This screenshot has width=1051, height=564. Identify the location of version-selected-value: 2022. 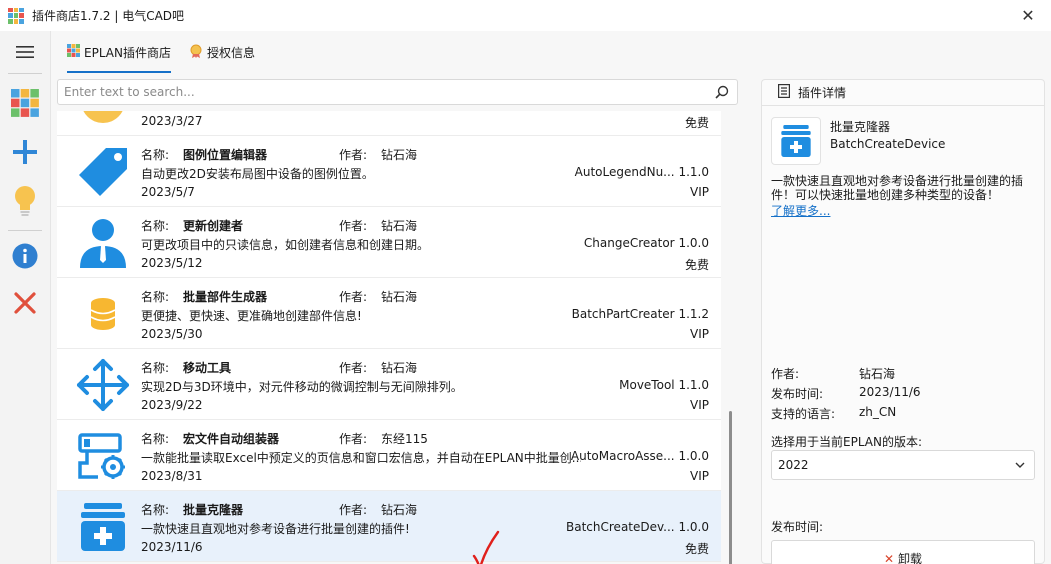
(793, 465).